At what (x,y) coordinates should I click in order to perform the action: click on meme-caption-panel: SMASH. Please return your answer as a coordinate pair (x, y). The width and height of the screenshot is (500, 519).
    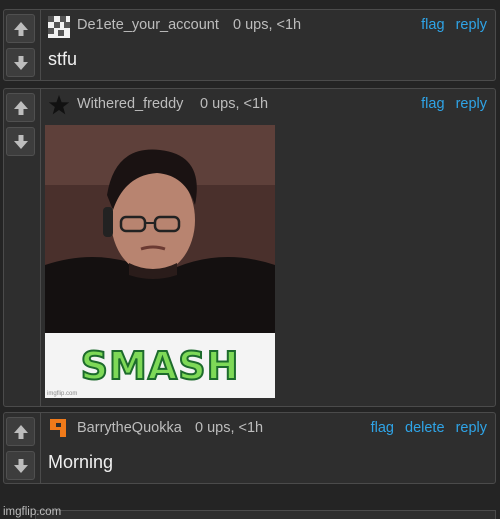
    Looking at the image, I should click on (160, 365).